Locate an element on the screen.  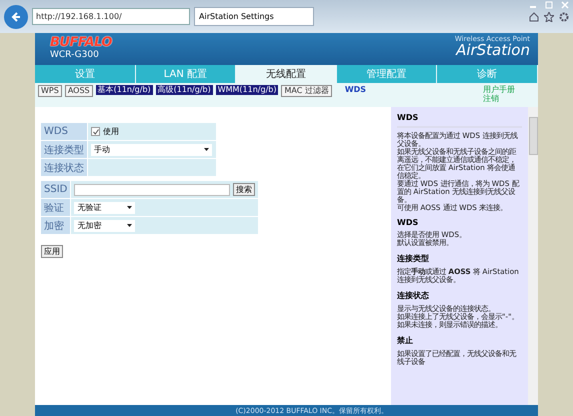
field-label: 验证 is located at coordinates (55, 207).